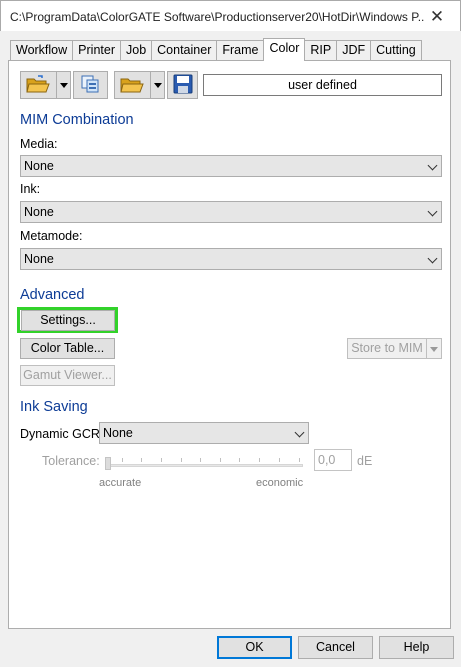  Describe the element at coordinates (184, 50) in the screenshot. I see `tab-container: Container` at that location.